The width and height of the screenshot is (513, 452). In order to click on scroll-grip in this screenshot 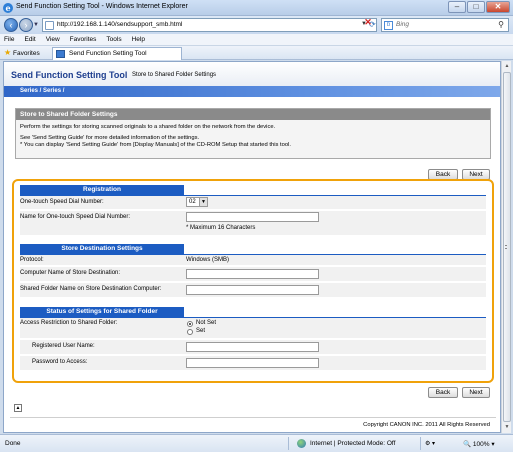, I will do `click(506, 247)`.